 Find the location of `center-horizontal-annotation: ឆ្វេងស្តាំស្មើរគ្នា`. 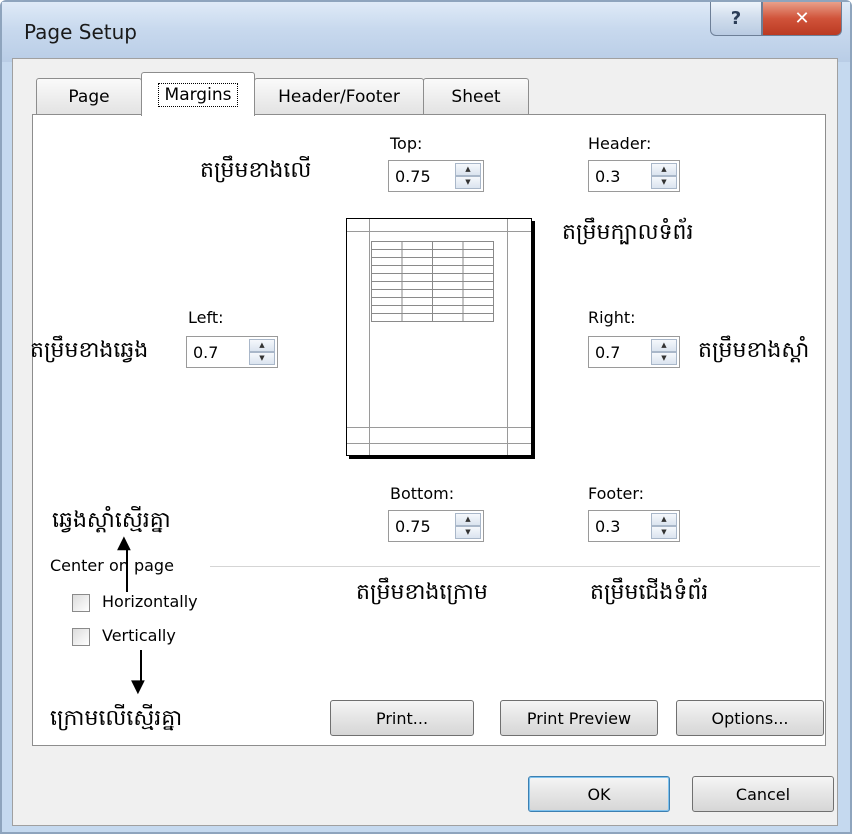

center-horizontal-annotation: ឆ្វេងស្តាំស្មើរគ្នា is located at coordinates (111, 520).